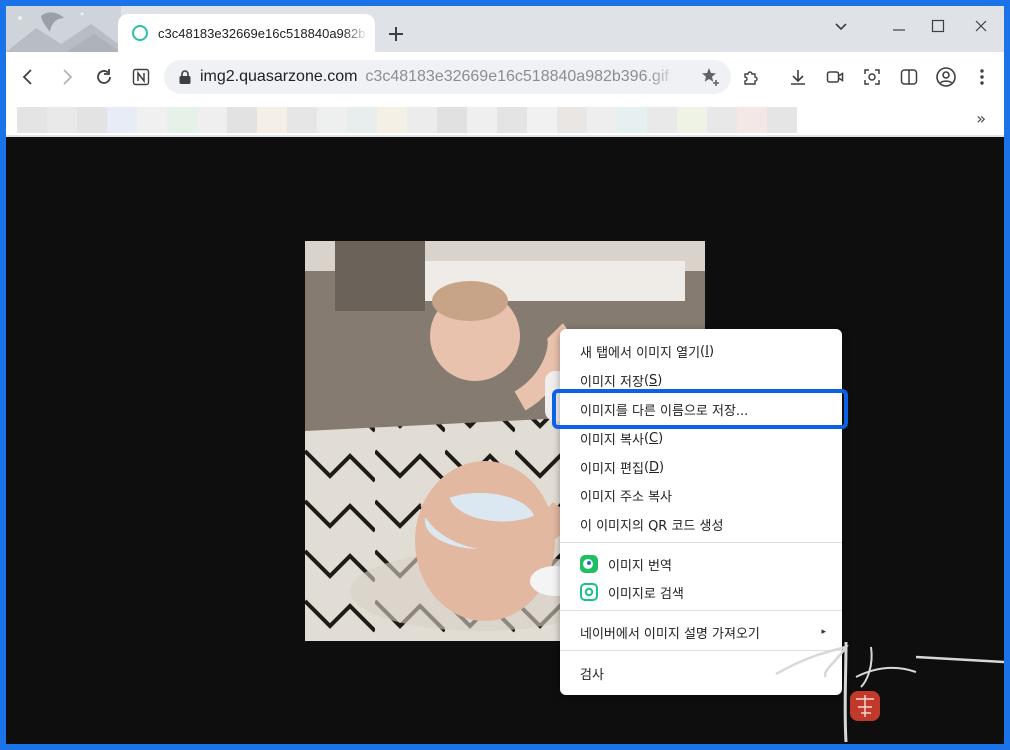 The width and height of the screenshot is (1010, 750). I want to click on arrow-right-icon, so click(68, 77).